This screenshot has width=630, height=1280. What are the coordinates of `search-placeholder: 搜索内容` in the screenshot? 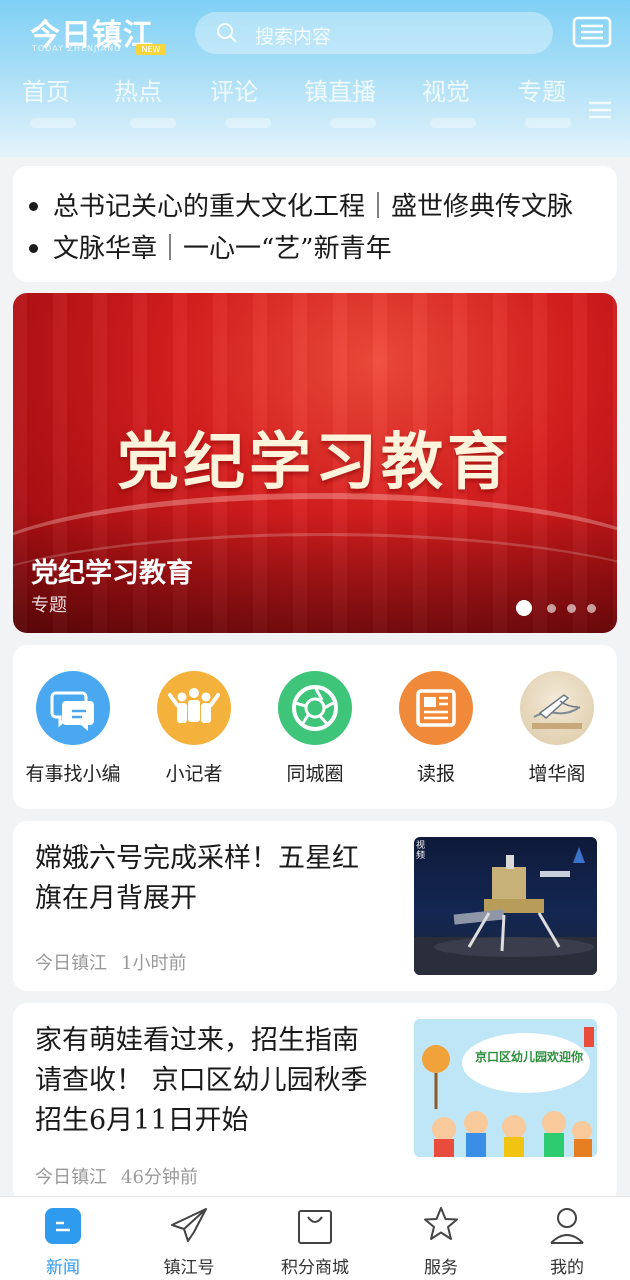 It's located at (293, 37).